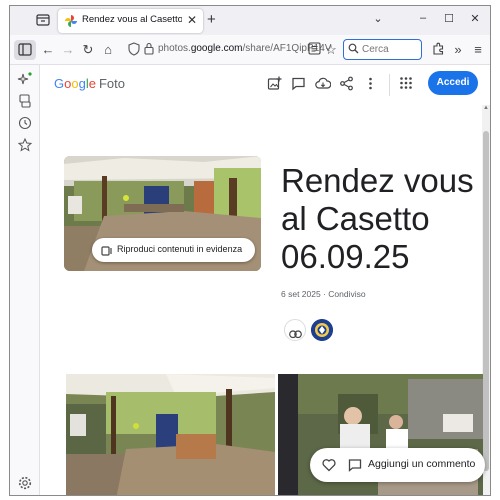 The width and height of the screenshot is (500, 500). I want to click on scroll-thumb, so click(486, 301).